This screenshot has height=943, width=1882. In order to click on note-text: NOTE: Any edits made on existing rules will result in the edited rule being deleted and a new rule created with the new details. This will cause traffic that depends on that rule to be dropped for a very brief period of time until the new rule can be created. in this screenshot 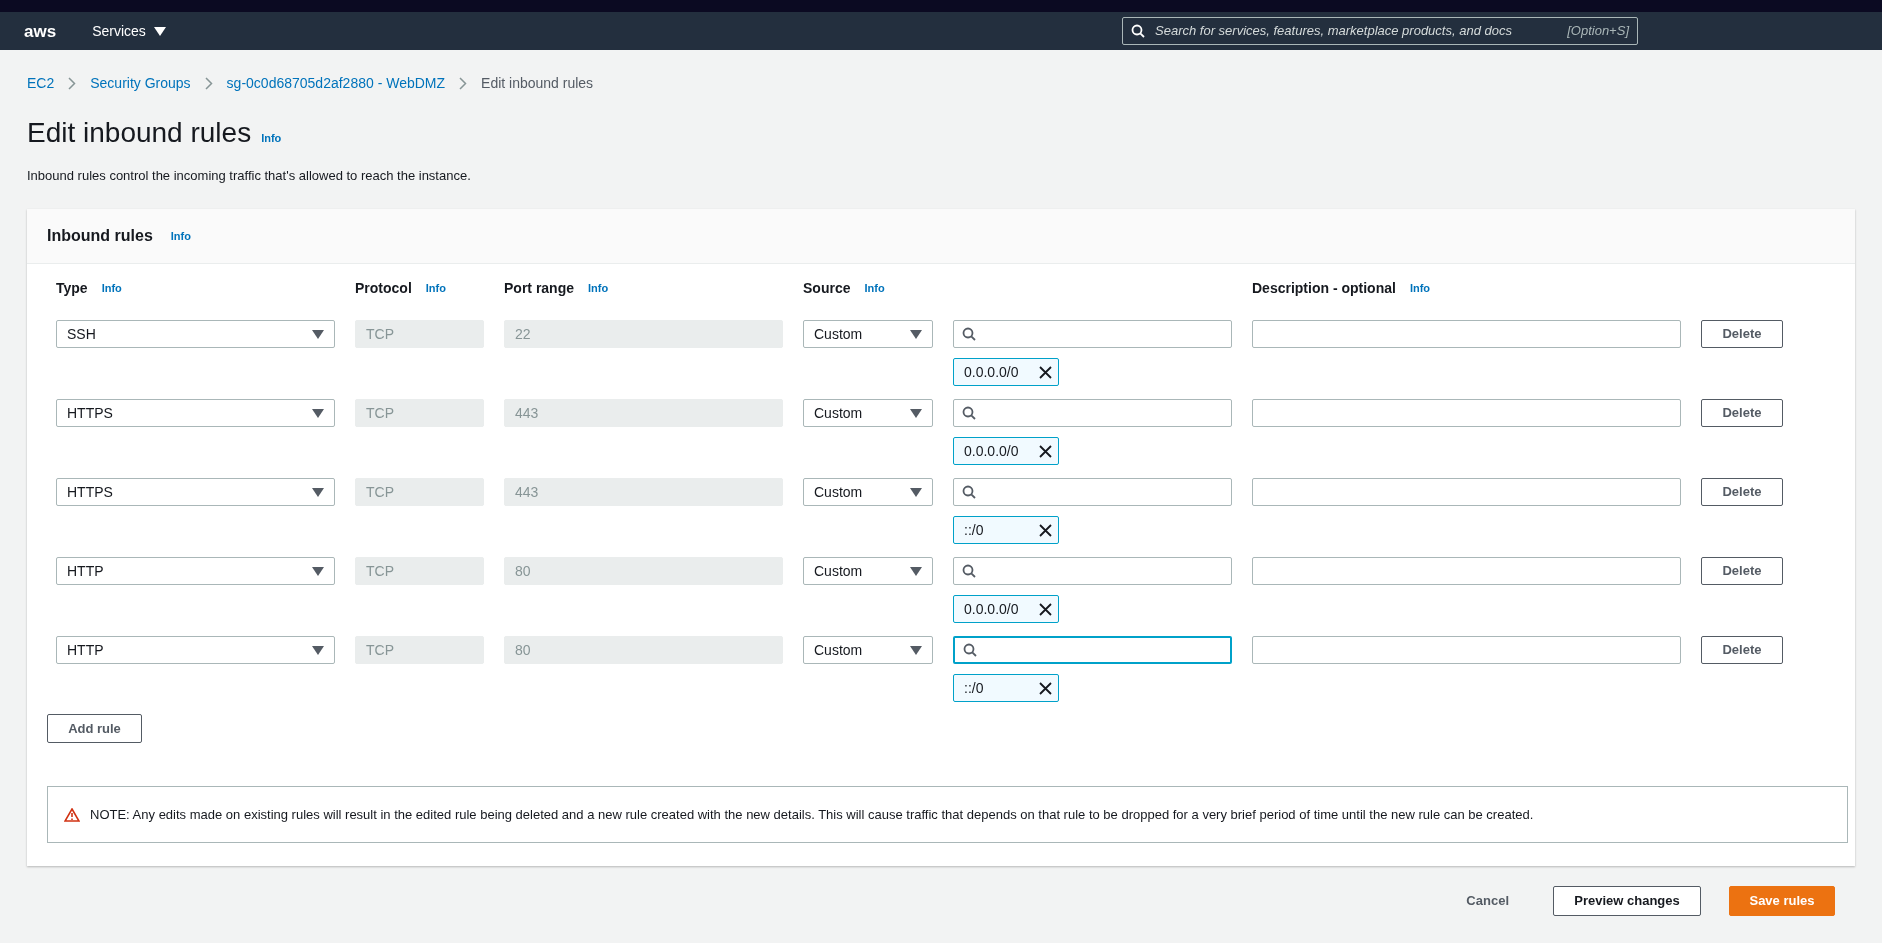, I will do `click(812, 814)`.